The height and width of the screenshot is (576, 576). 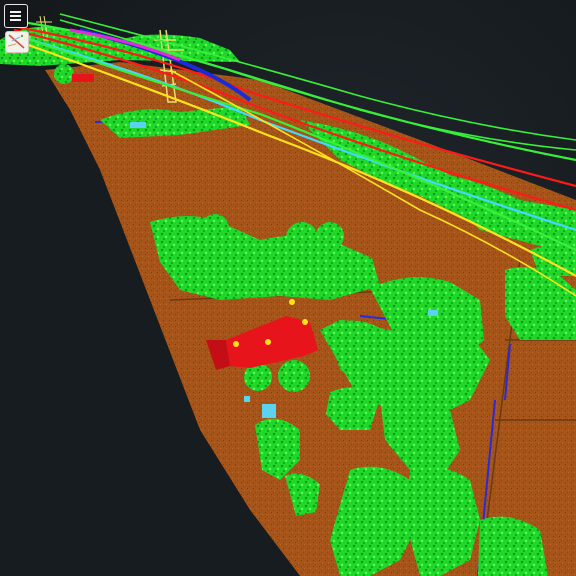 I want to click on hamburger-menu-button, so click(x=16, y=16).